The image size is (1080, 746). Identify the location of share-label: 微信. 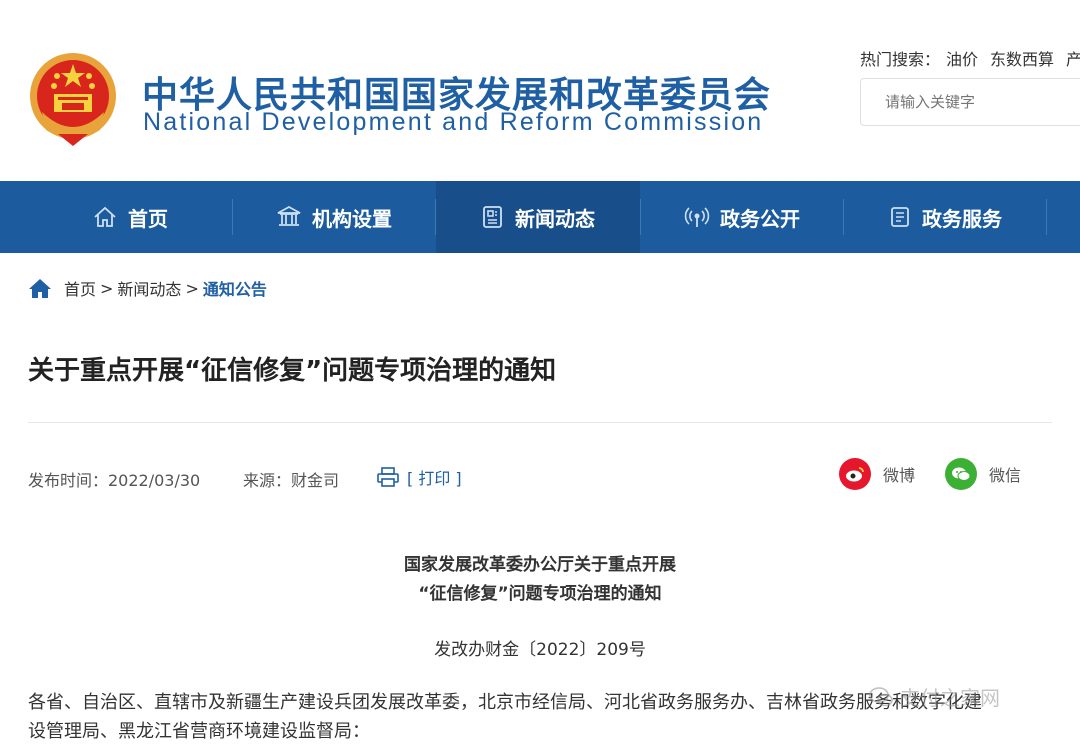
(1005, 475).